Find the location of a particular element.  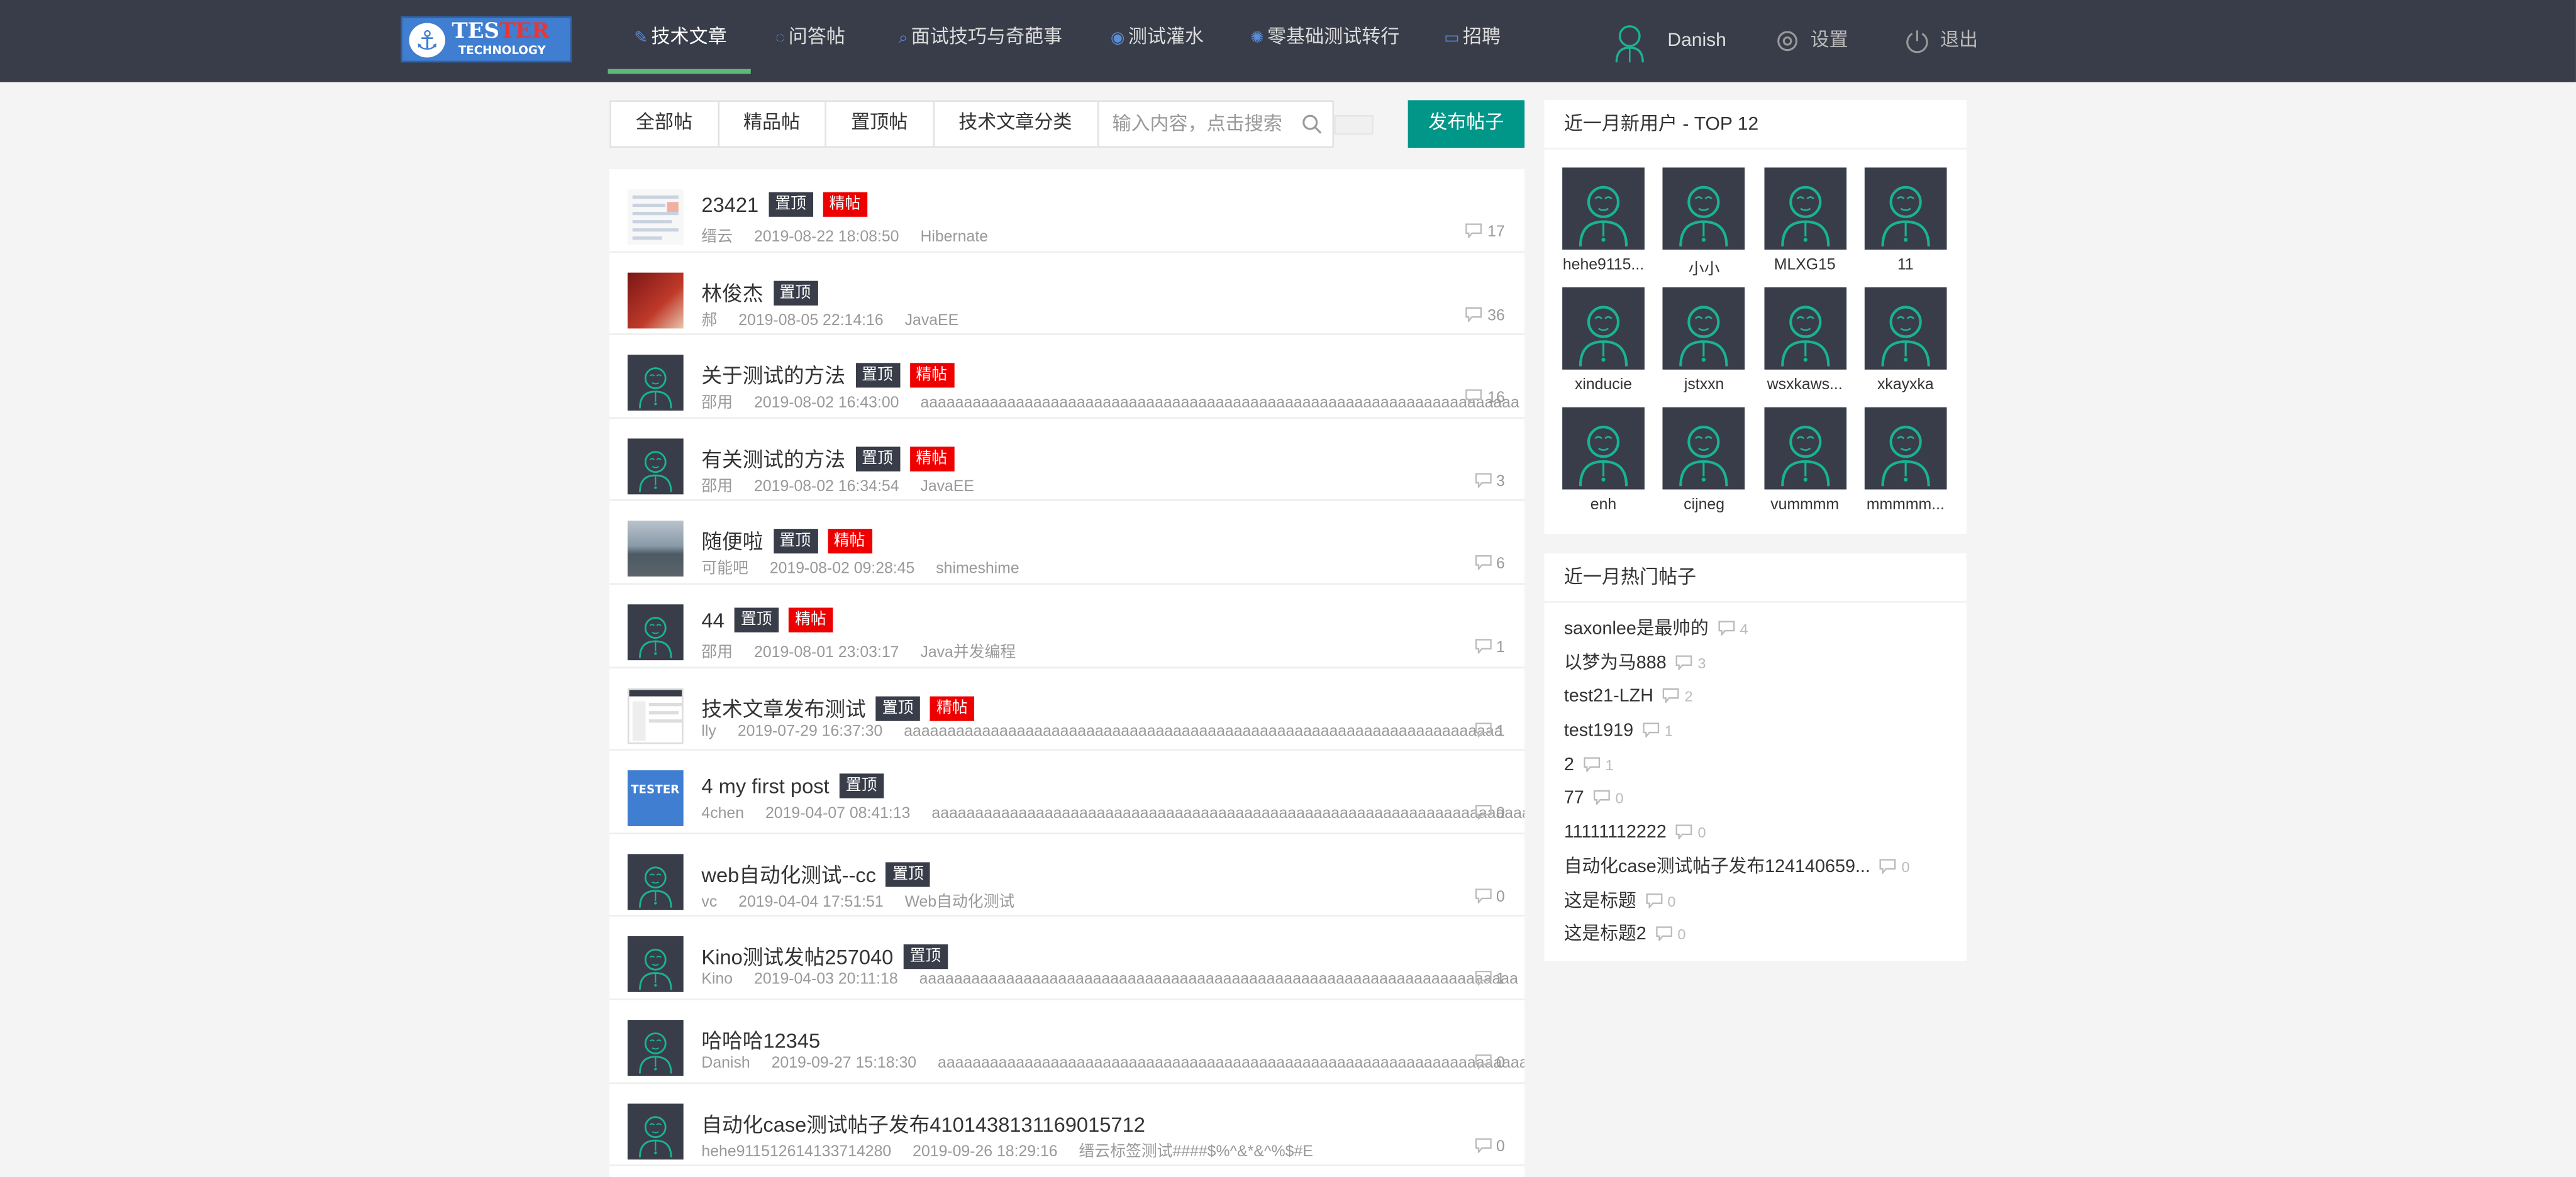

new-user-item: 小小 is located at coordinates (1704, 223).